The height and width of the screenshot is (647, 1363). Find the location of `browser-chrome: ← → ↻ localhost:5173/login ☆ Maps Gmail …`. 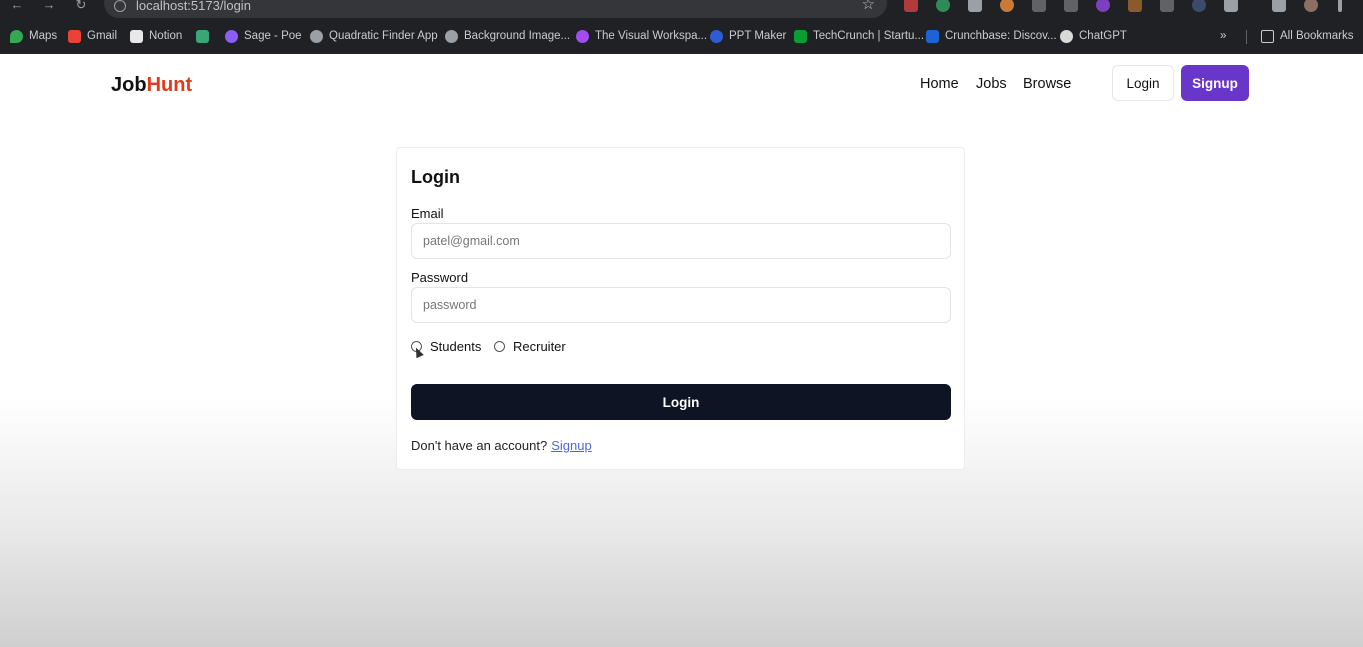

browser-chrome: ← → ↻ localhost:5173/login ☆ Maps Gmail … is located at coordinates (681, 27).